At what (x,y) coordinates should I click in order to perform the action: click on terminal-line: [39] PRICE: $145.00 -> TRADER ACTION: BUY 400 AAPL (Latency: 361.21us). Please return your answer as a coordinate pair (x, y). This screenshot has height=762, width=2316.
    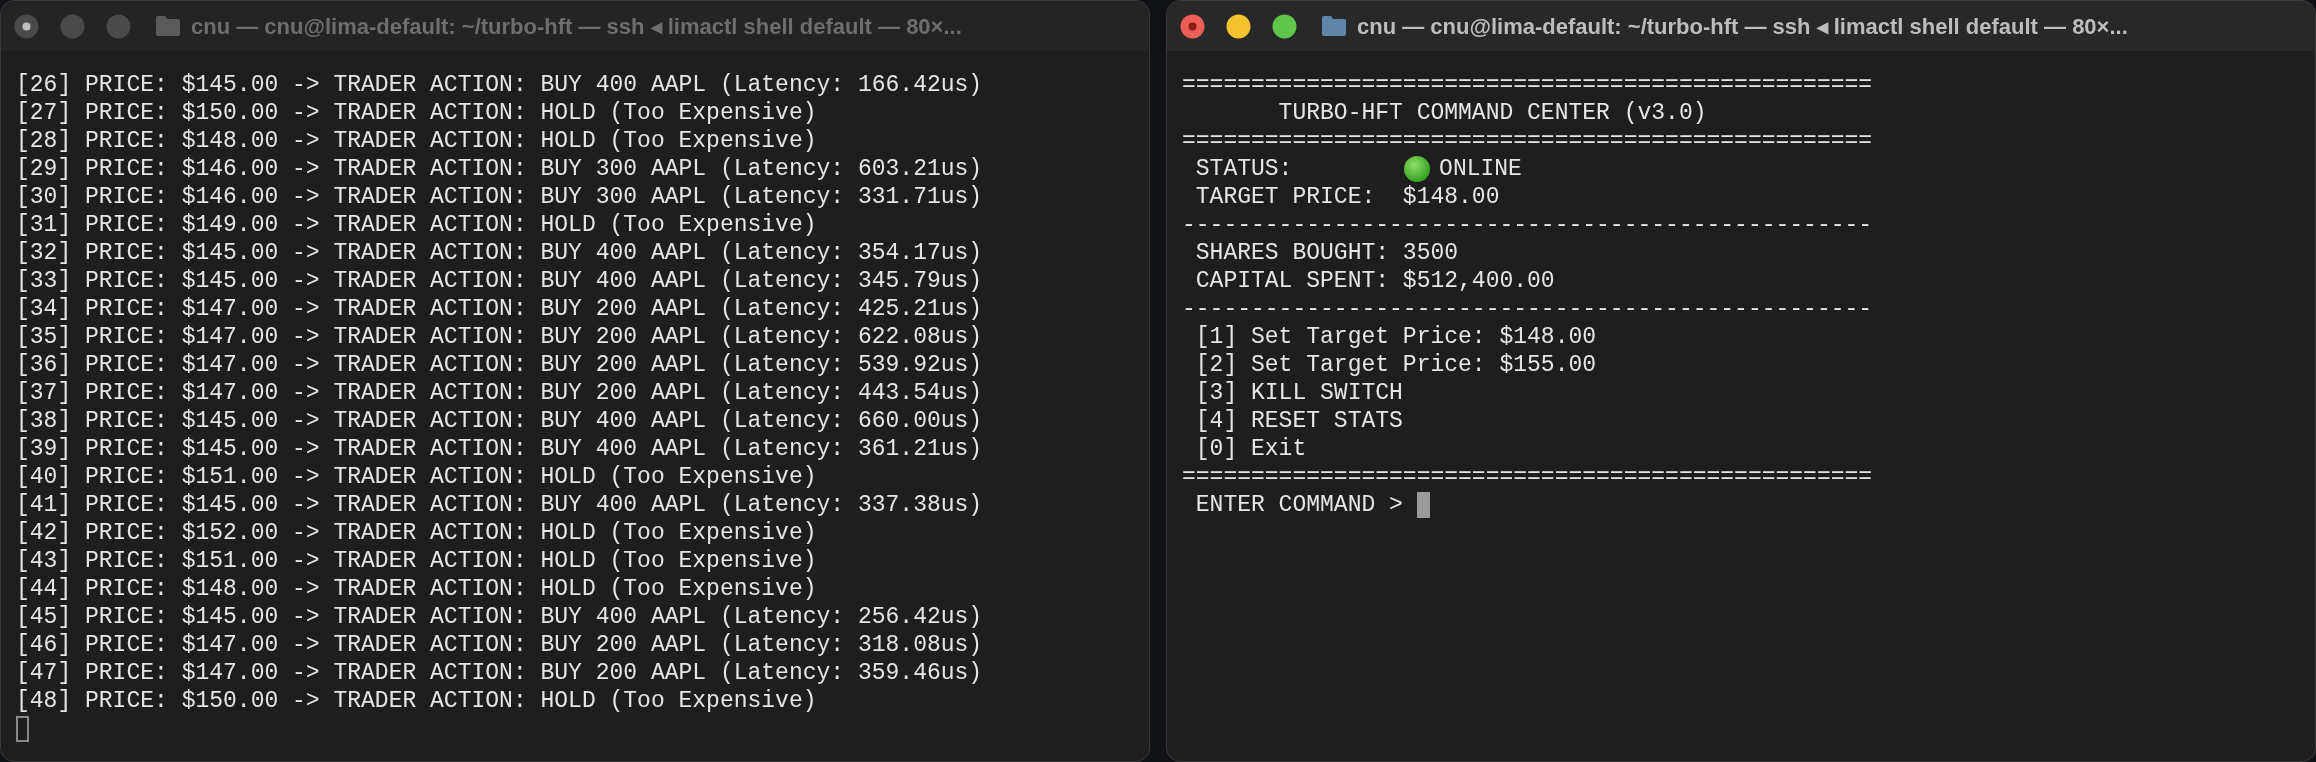
    Looking at the image, I should click on (500, 449).